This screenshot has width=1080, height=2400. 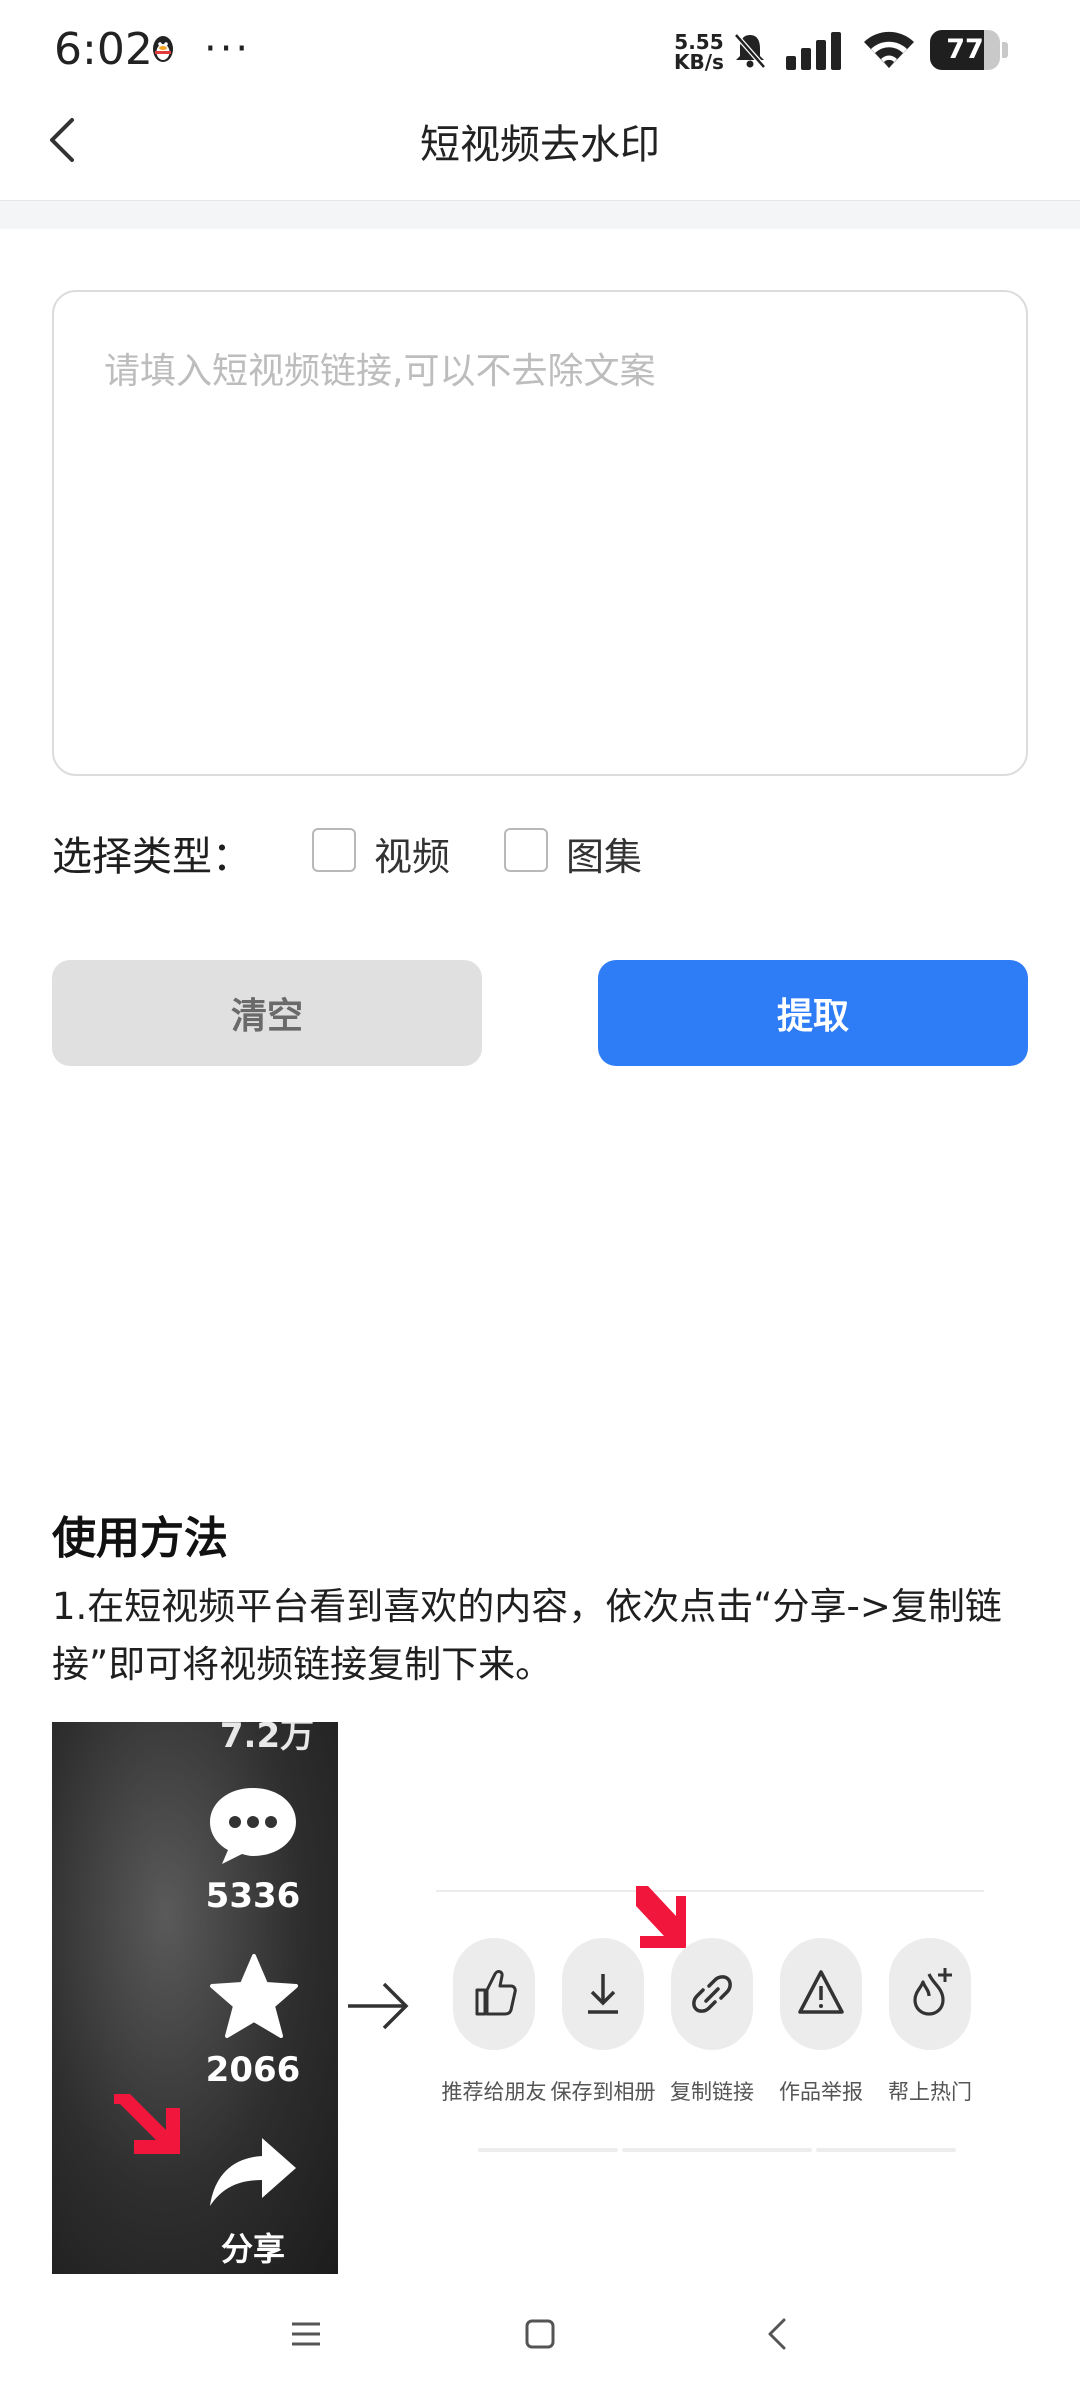 What do you see at coordinates (378, 2006) in the screenshot?
I see `arrow-right-icon` at bounding box center [378, 2006].